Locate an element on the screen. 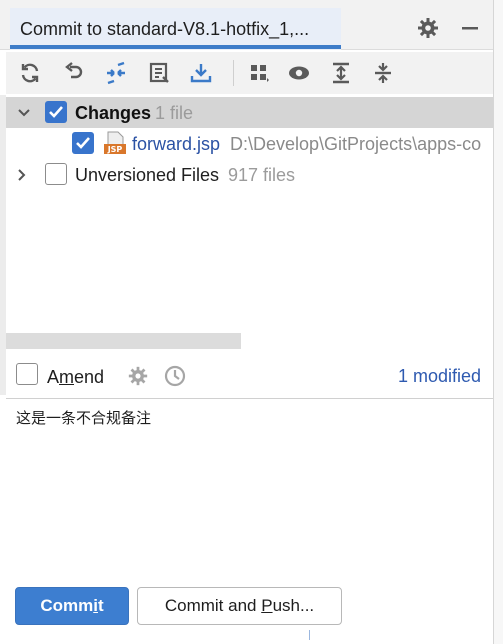 Image resolution: width=503 pixels, height=644 pixels. chevron-down-icon is located at coordinates (24, 113).